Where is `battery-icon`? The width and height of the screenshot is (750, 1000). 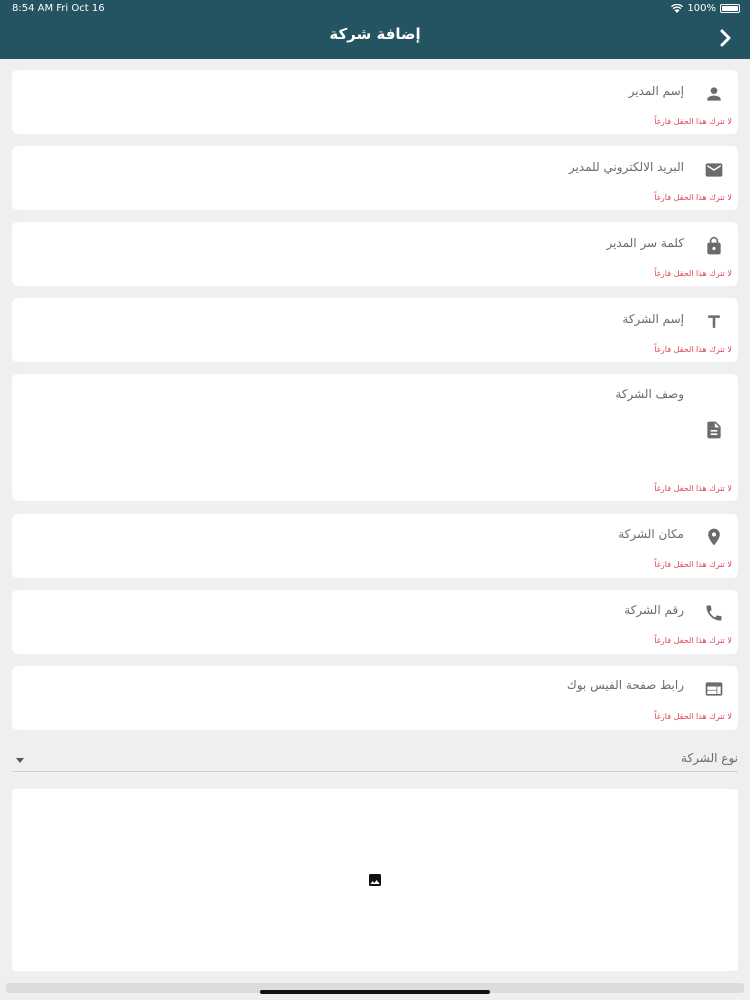
battery-icon is located at coordinates (730, 8).